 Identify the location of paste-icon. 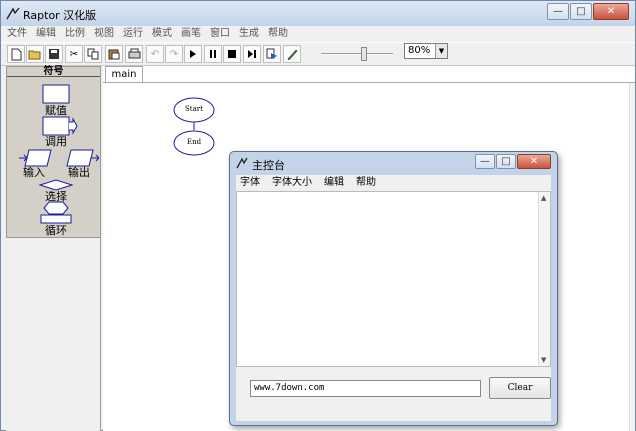
(114, 54).